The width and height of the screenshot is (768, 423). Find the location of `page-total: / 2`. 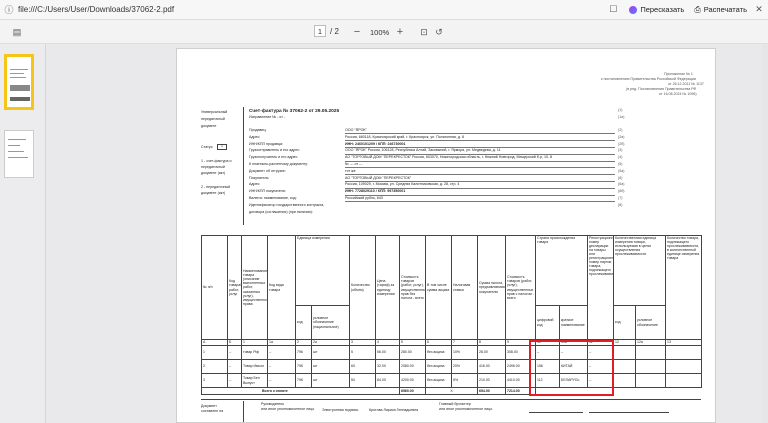

page-total: / 2 is located at coordinates (334, 31).